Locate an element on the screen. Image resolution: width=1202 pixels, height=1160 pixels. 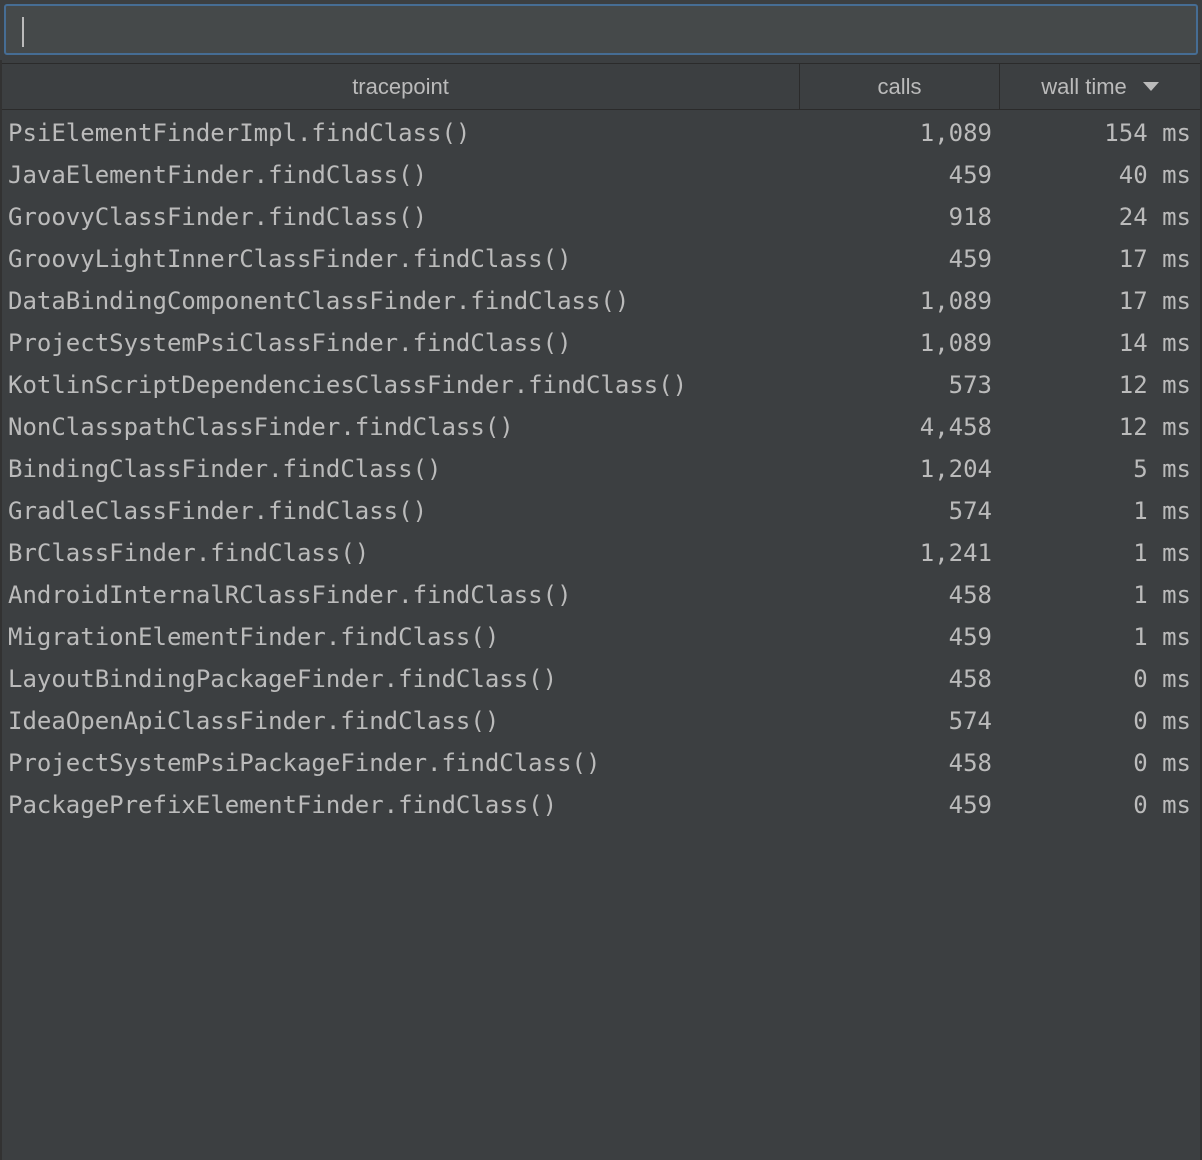
table-row: BindingClassFinder.findClass() 1,204 5 ms is located at coordinates (601, 469).